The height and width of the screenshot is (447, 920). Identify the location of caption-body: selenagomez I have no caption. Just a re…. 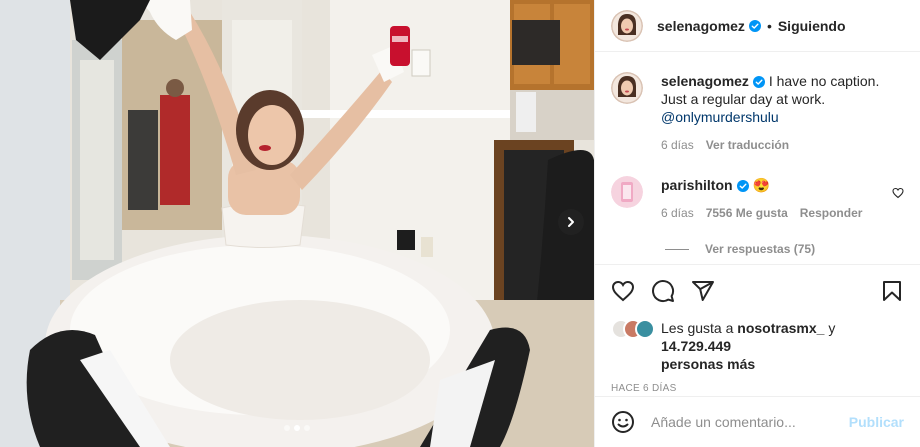
(781, 113).